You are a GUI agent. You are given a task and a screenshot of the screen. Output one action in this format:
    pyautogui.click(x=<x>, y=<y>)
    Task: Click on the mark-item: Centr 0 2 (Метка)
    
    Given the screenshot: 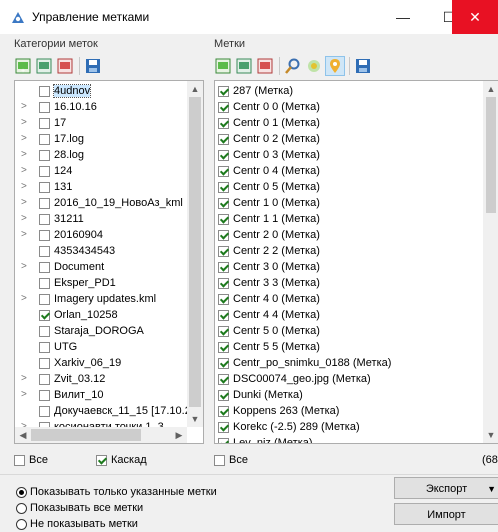 What is the action you would take?
    pyautogui.click(x=269, y=139)
    